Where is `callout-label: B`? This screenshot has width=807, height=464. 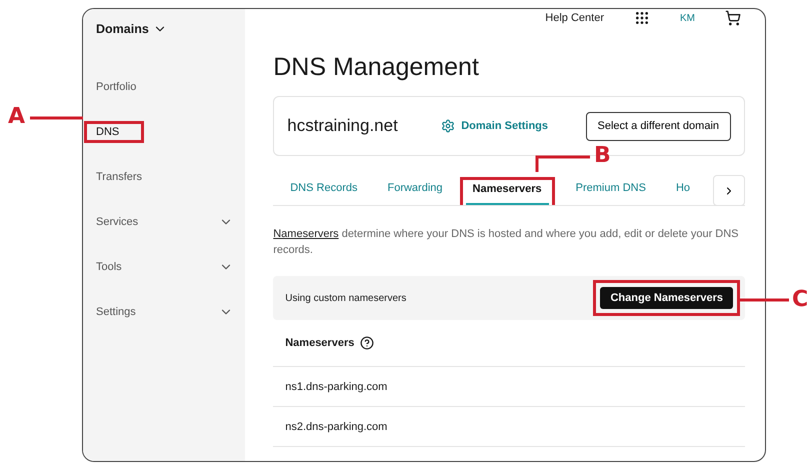 callout-label: B is located at coordinates (602, 155).